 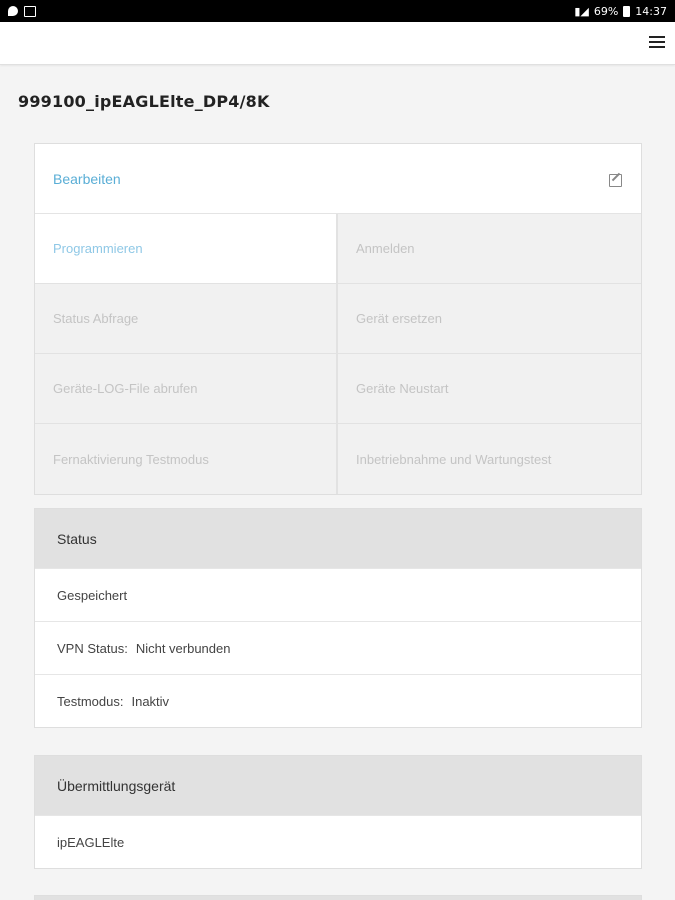 What do you see at coordinates (338, 897) in the screenshot?
I see `next-panel-header` at bounding box center [338, 897].